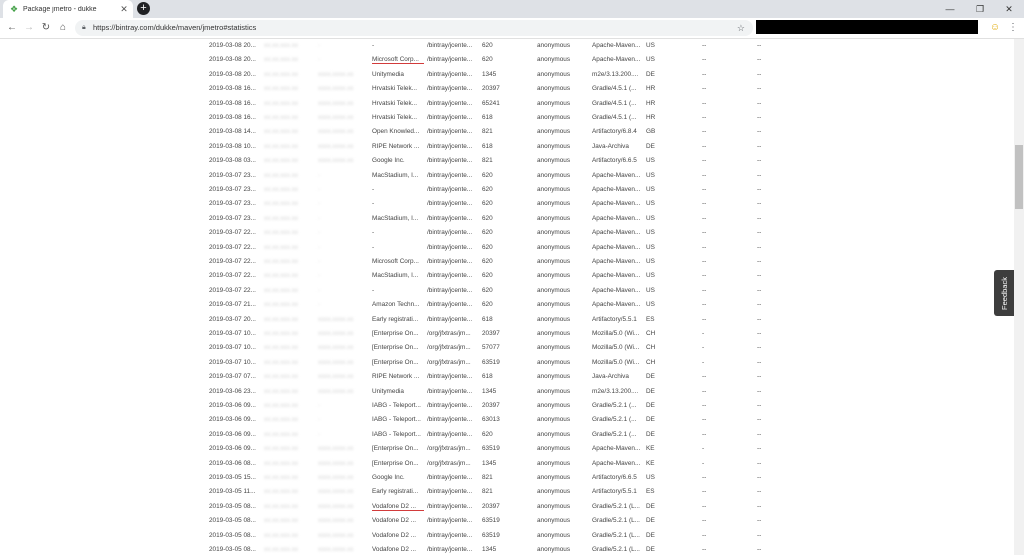  Describe the element at coordinates (29, 28) in the screenshot. I see `forward-arrow-icon: →` at that location.